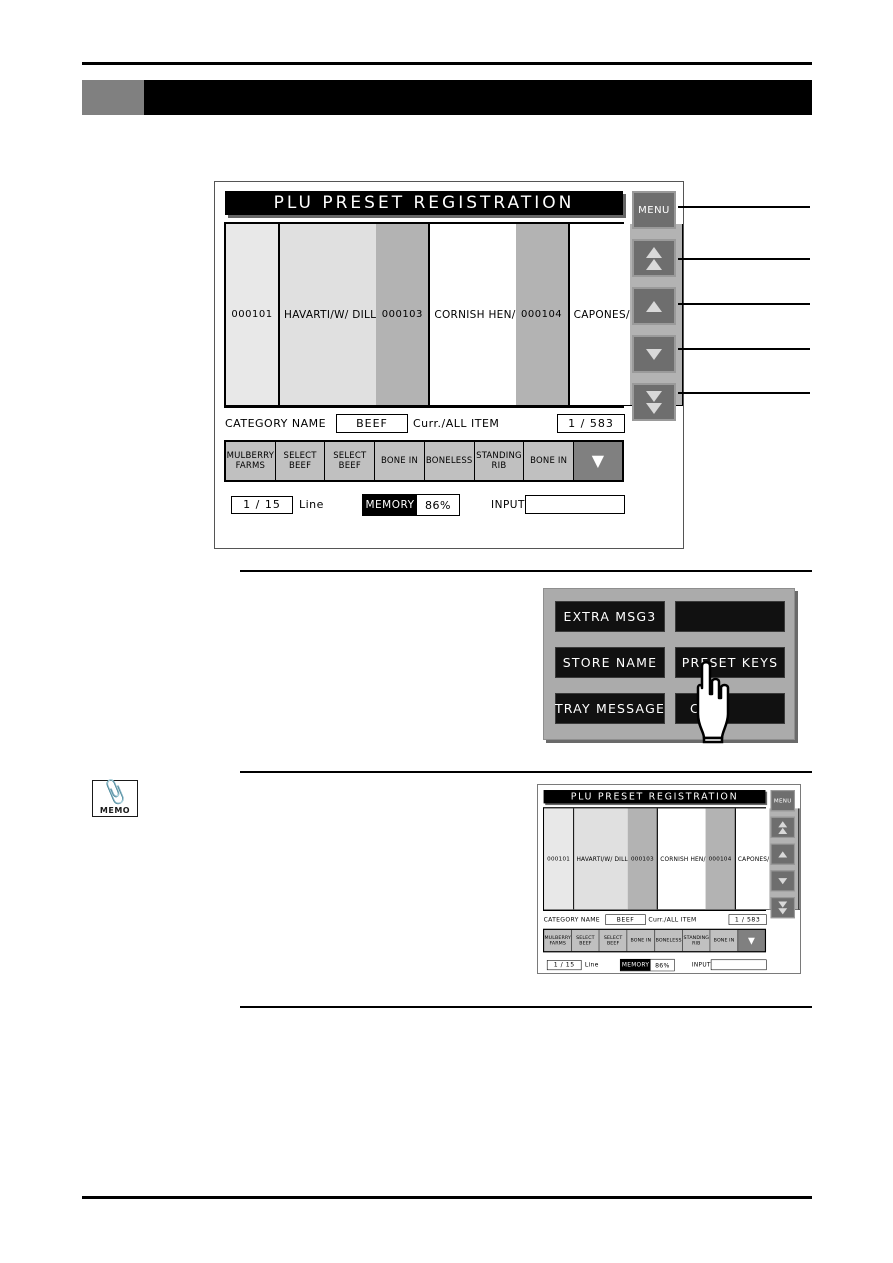  I want to click on memory-indicator: MEMORY 86%, so click(411, 505).